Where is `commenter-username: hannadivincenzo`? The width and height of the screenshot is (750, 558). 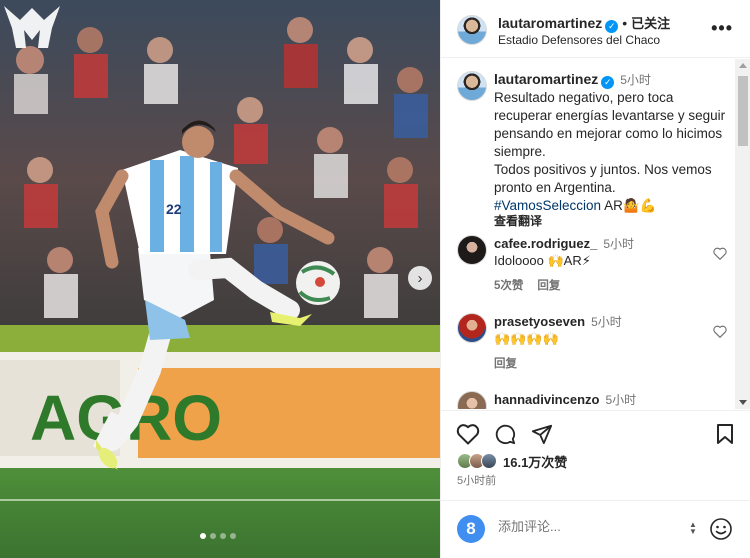
commenter-username: hannadivincenzo is located at coordinates (546, 399).